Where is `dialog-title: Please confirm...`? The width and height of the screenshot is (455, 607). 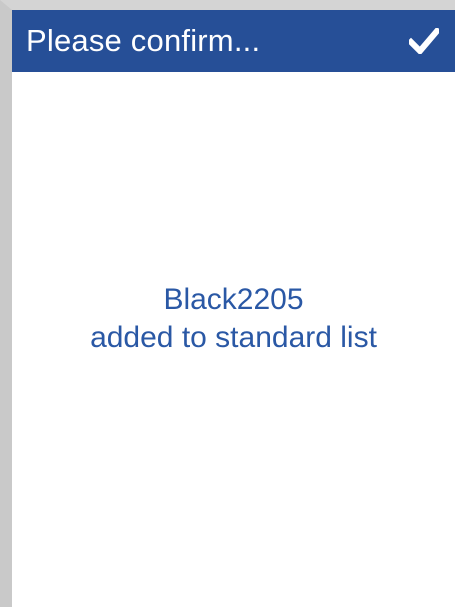
dialog-title: Please confirm... is located at coordinates (143, 40).